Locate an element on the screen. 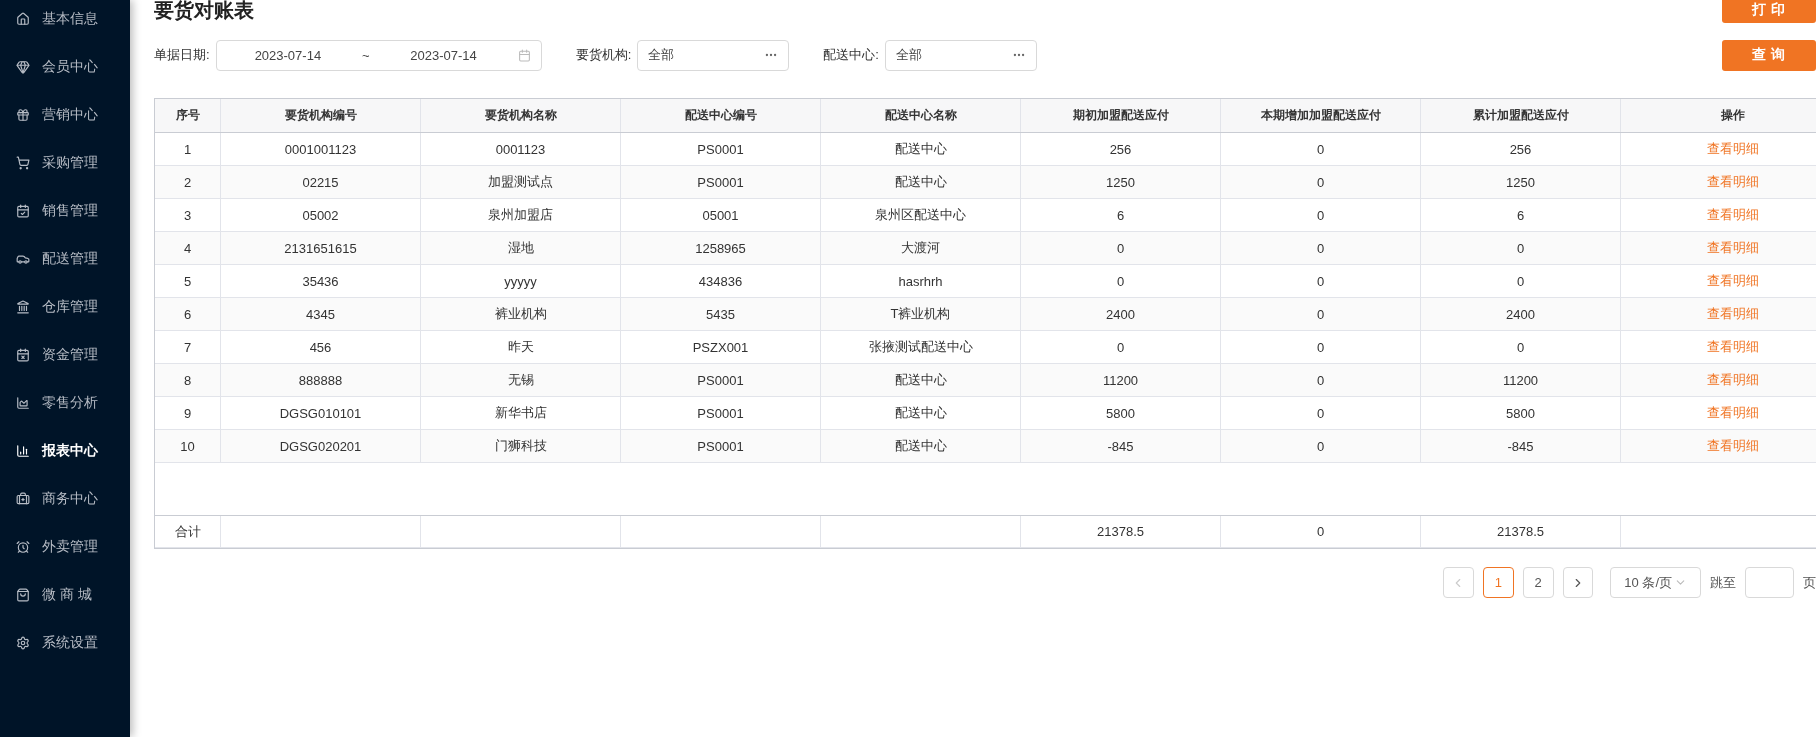  page-size-select: 10 条/页 is located at coordinates (1655, 582).